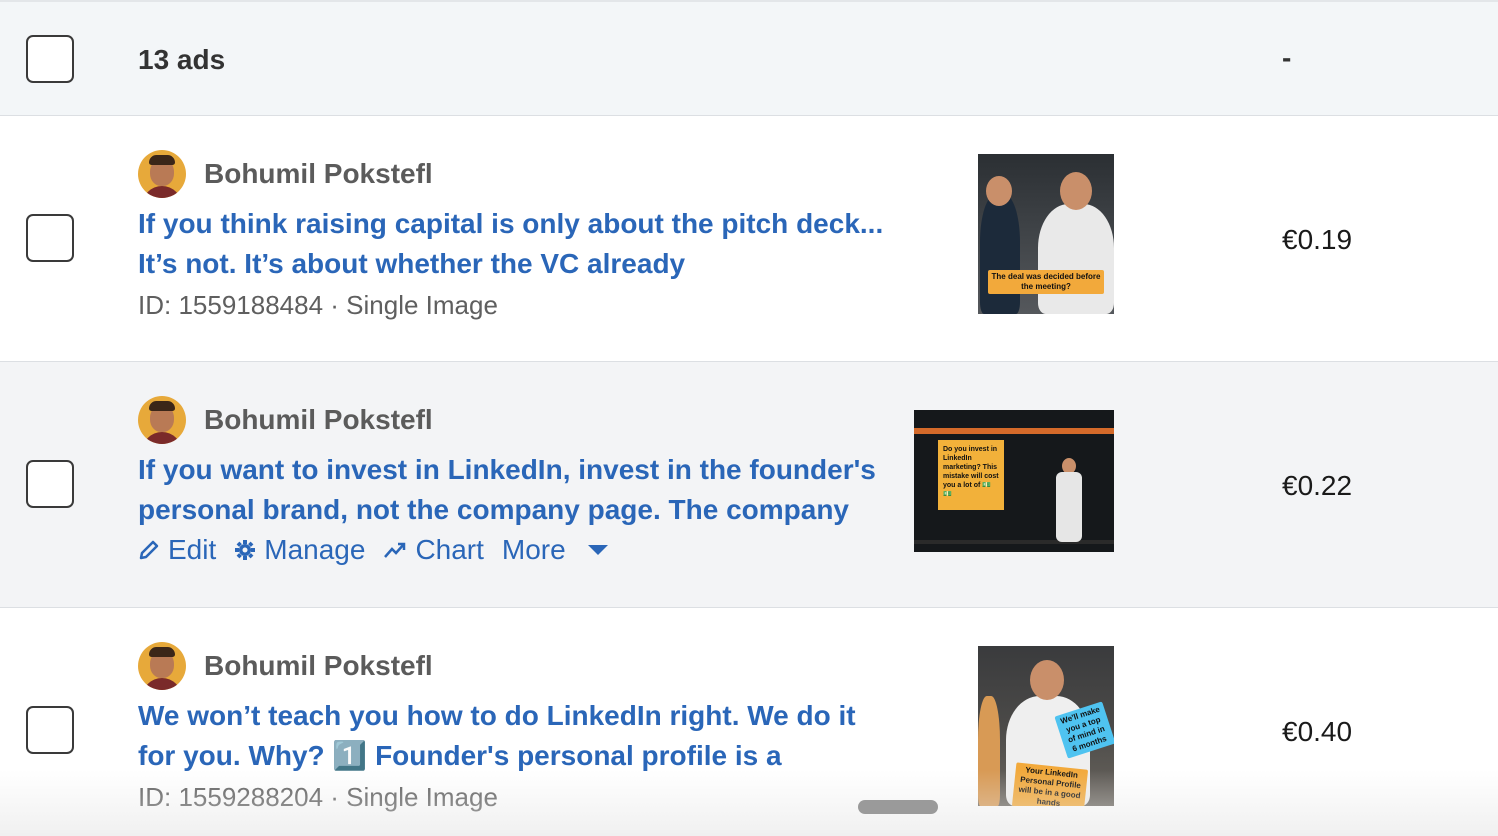  Describe the element at coordinates (149, 550) in the screenshot. I see `pencil-icon` at that location.